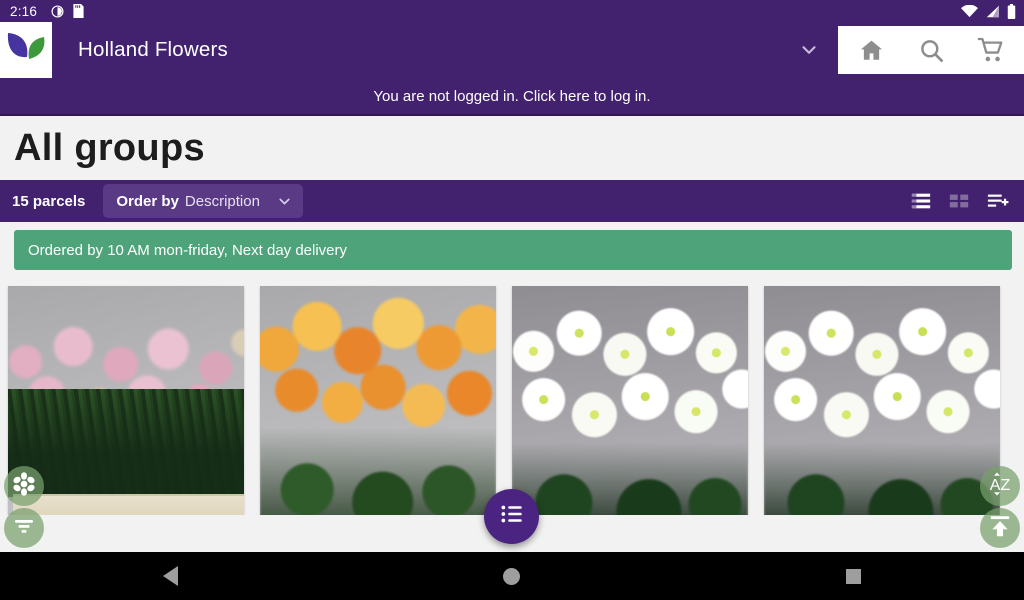 The height and width of the screenshot is (600, 1024). I want to click on sort-az-icon: AZ, so click(1000, 486).